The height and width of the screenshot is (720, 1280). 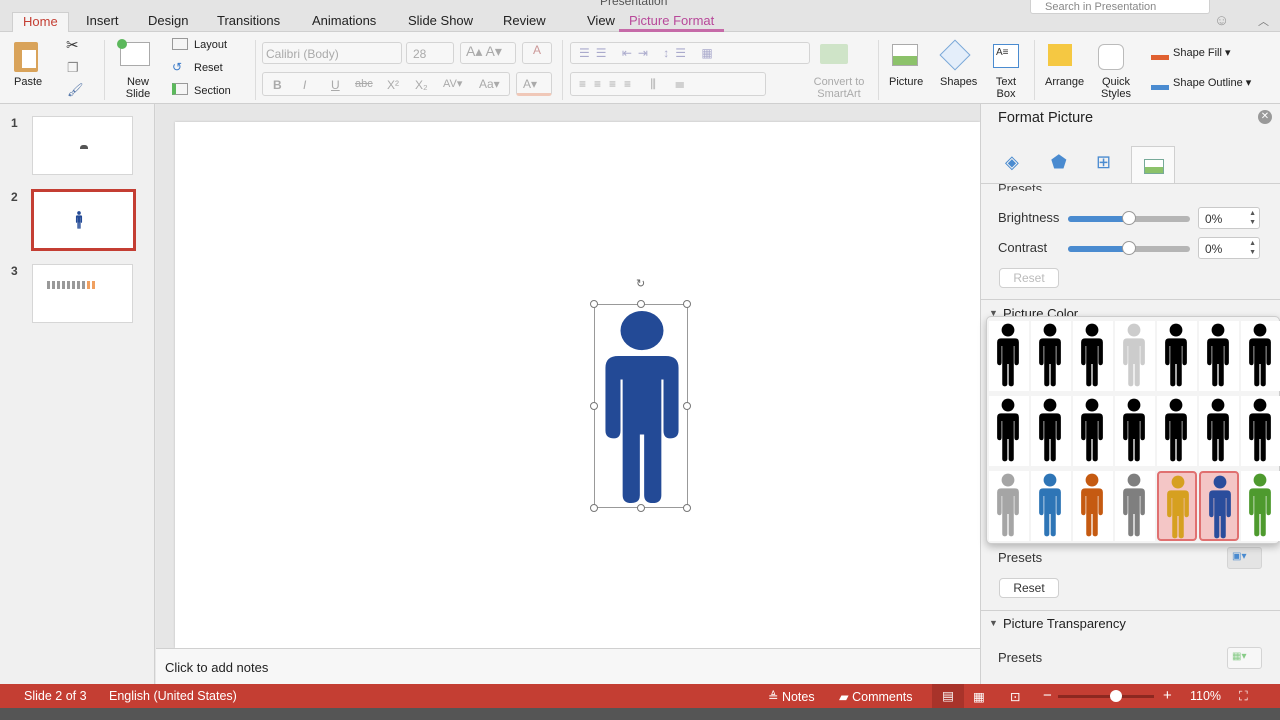 I want to click on cut-icon: ✂, so click(x=72, y=45).